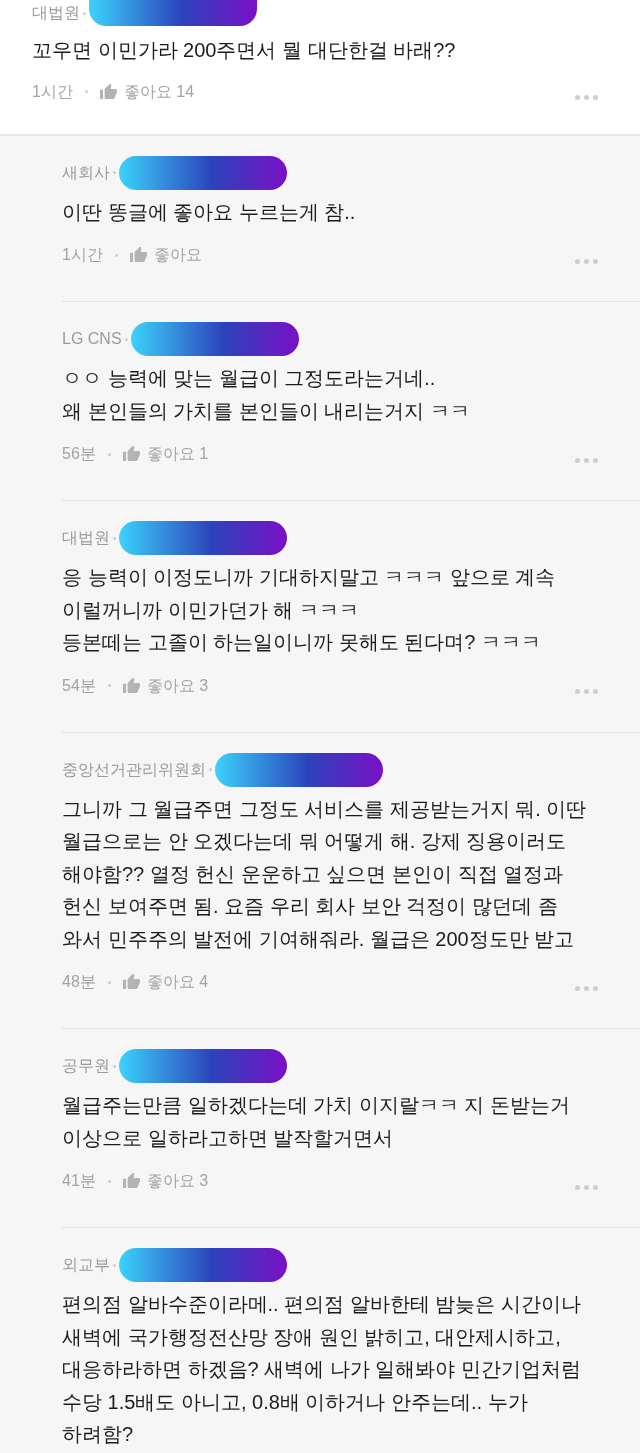 This screenshot has height=1453, width=640. Describe the element at coordinates (79, 454) in the screenshot. I see `comment-time: 56분` at that location.